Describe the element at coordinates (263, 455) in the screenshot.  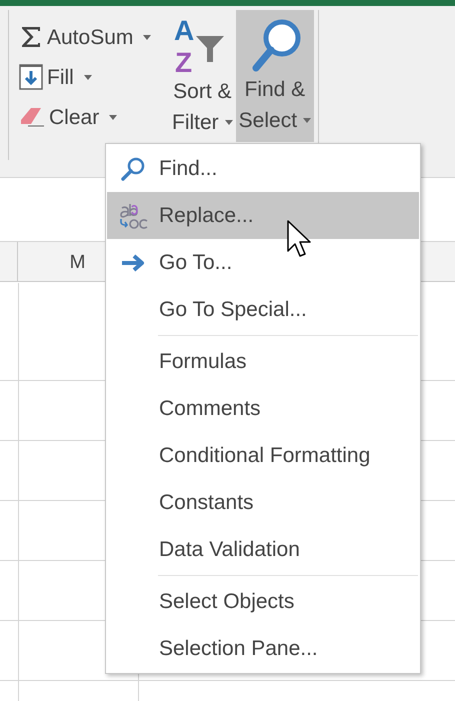
I see `menu-item: Conditional Formatting` at that location.